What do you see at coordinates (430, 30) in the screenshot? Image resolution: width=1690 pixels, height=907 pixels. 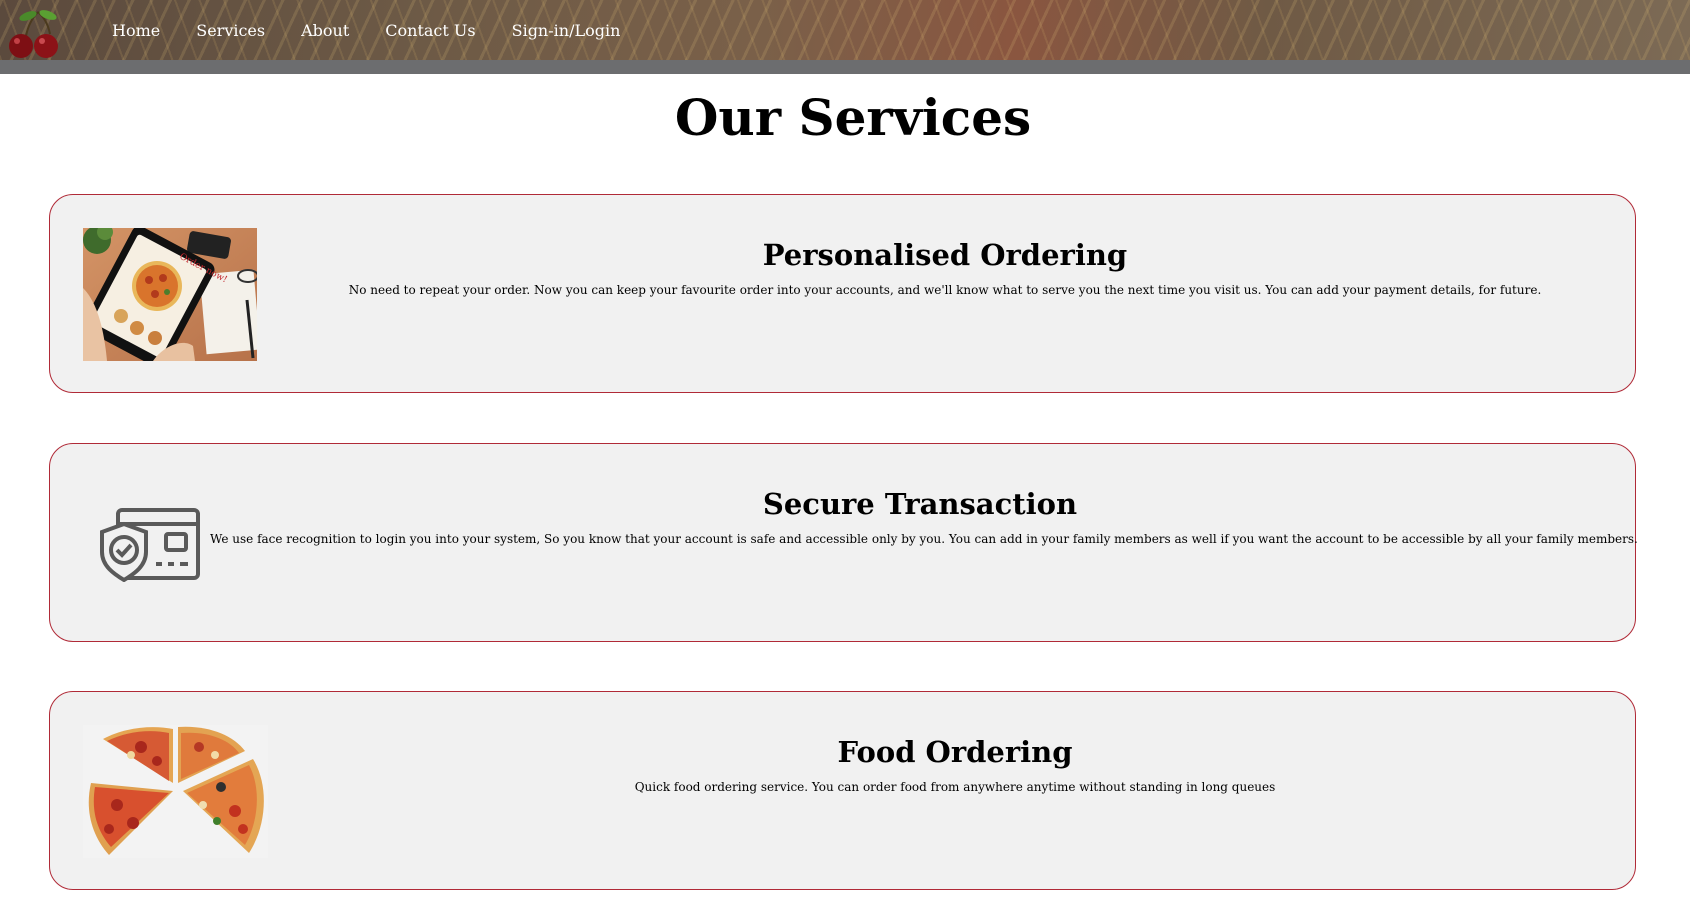 I see `nav-link-contact-us: Contact Us` at bounding box center [430, 30].